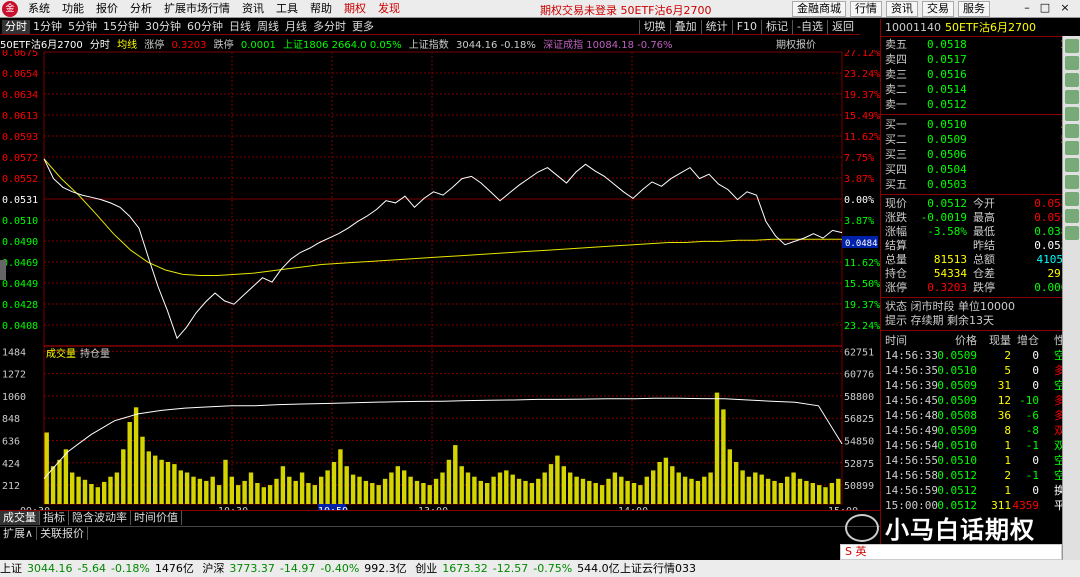  What do you see at coordinates (716, 27) in the screenshot?
I see `stats-button: 统计` at bounding box center [716, 27].